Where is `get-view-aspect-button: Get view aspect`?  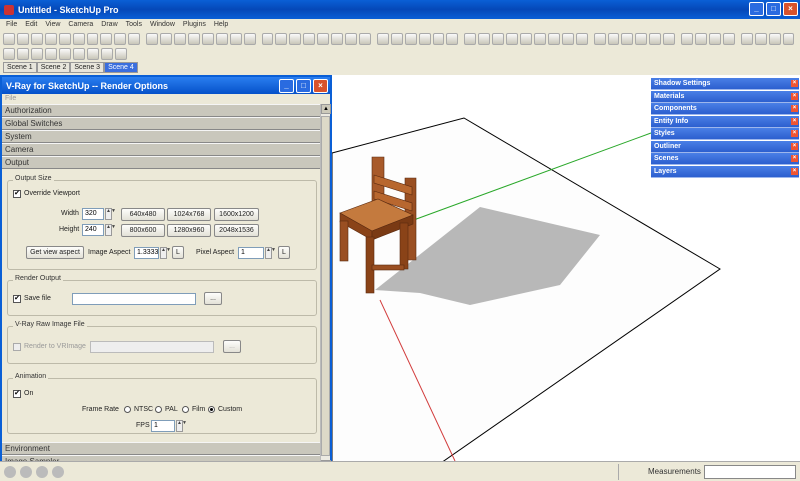 get-view-aspect-button: Get view aspect is located at coordinates (55, 252).